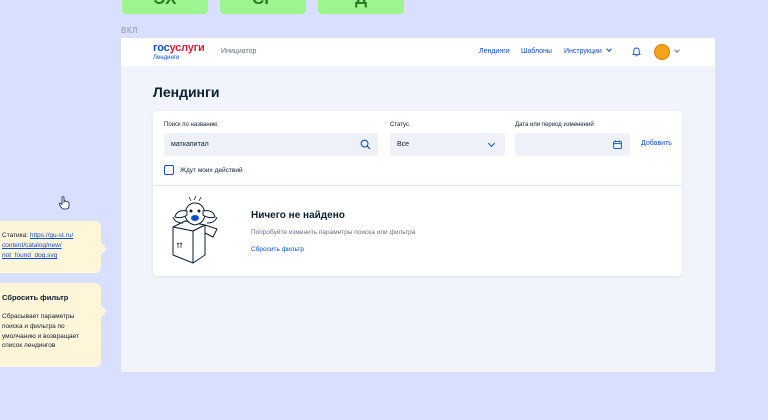 The image size is (768, 420). I want to click on page-title: Лендинги, so click(186, 92).